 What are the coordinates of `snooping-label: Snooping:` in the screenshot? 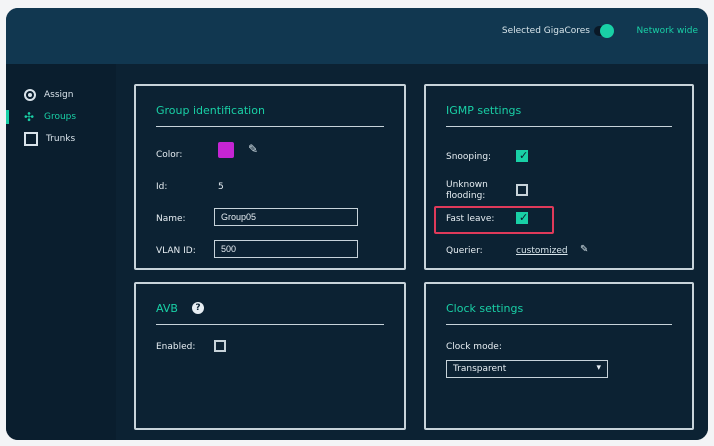 It's located at (469, 157).